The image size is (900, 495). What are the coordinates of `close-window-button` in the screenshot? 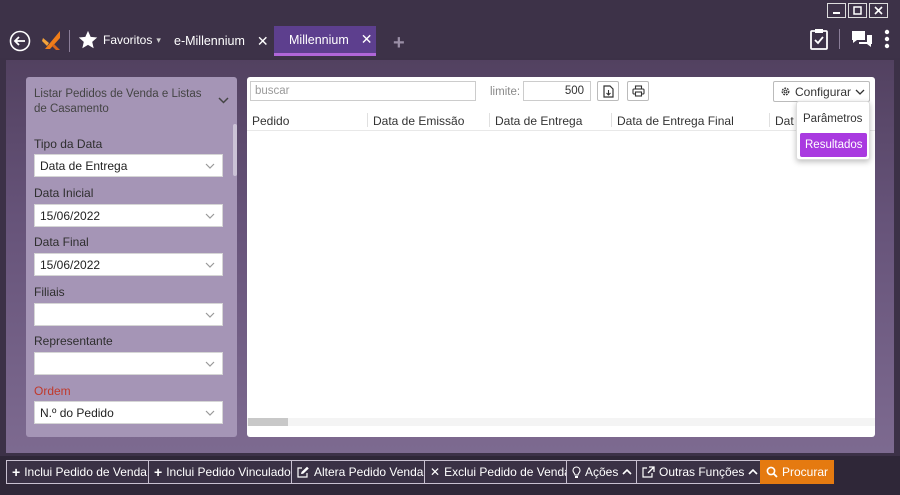 It's located at (878, 10).